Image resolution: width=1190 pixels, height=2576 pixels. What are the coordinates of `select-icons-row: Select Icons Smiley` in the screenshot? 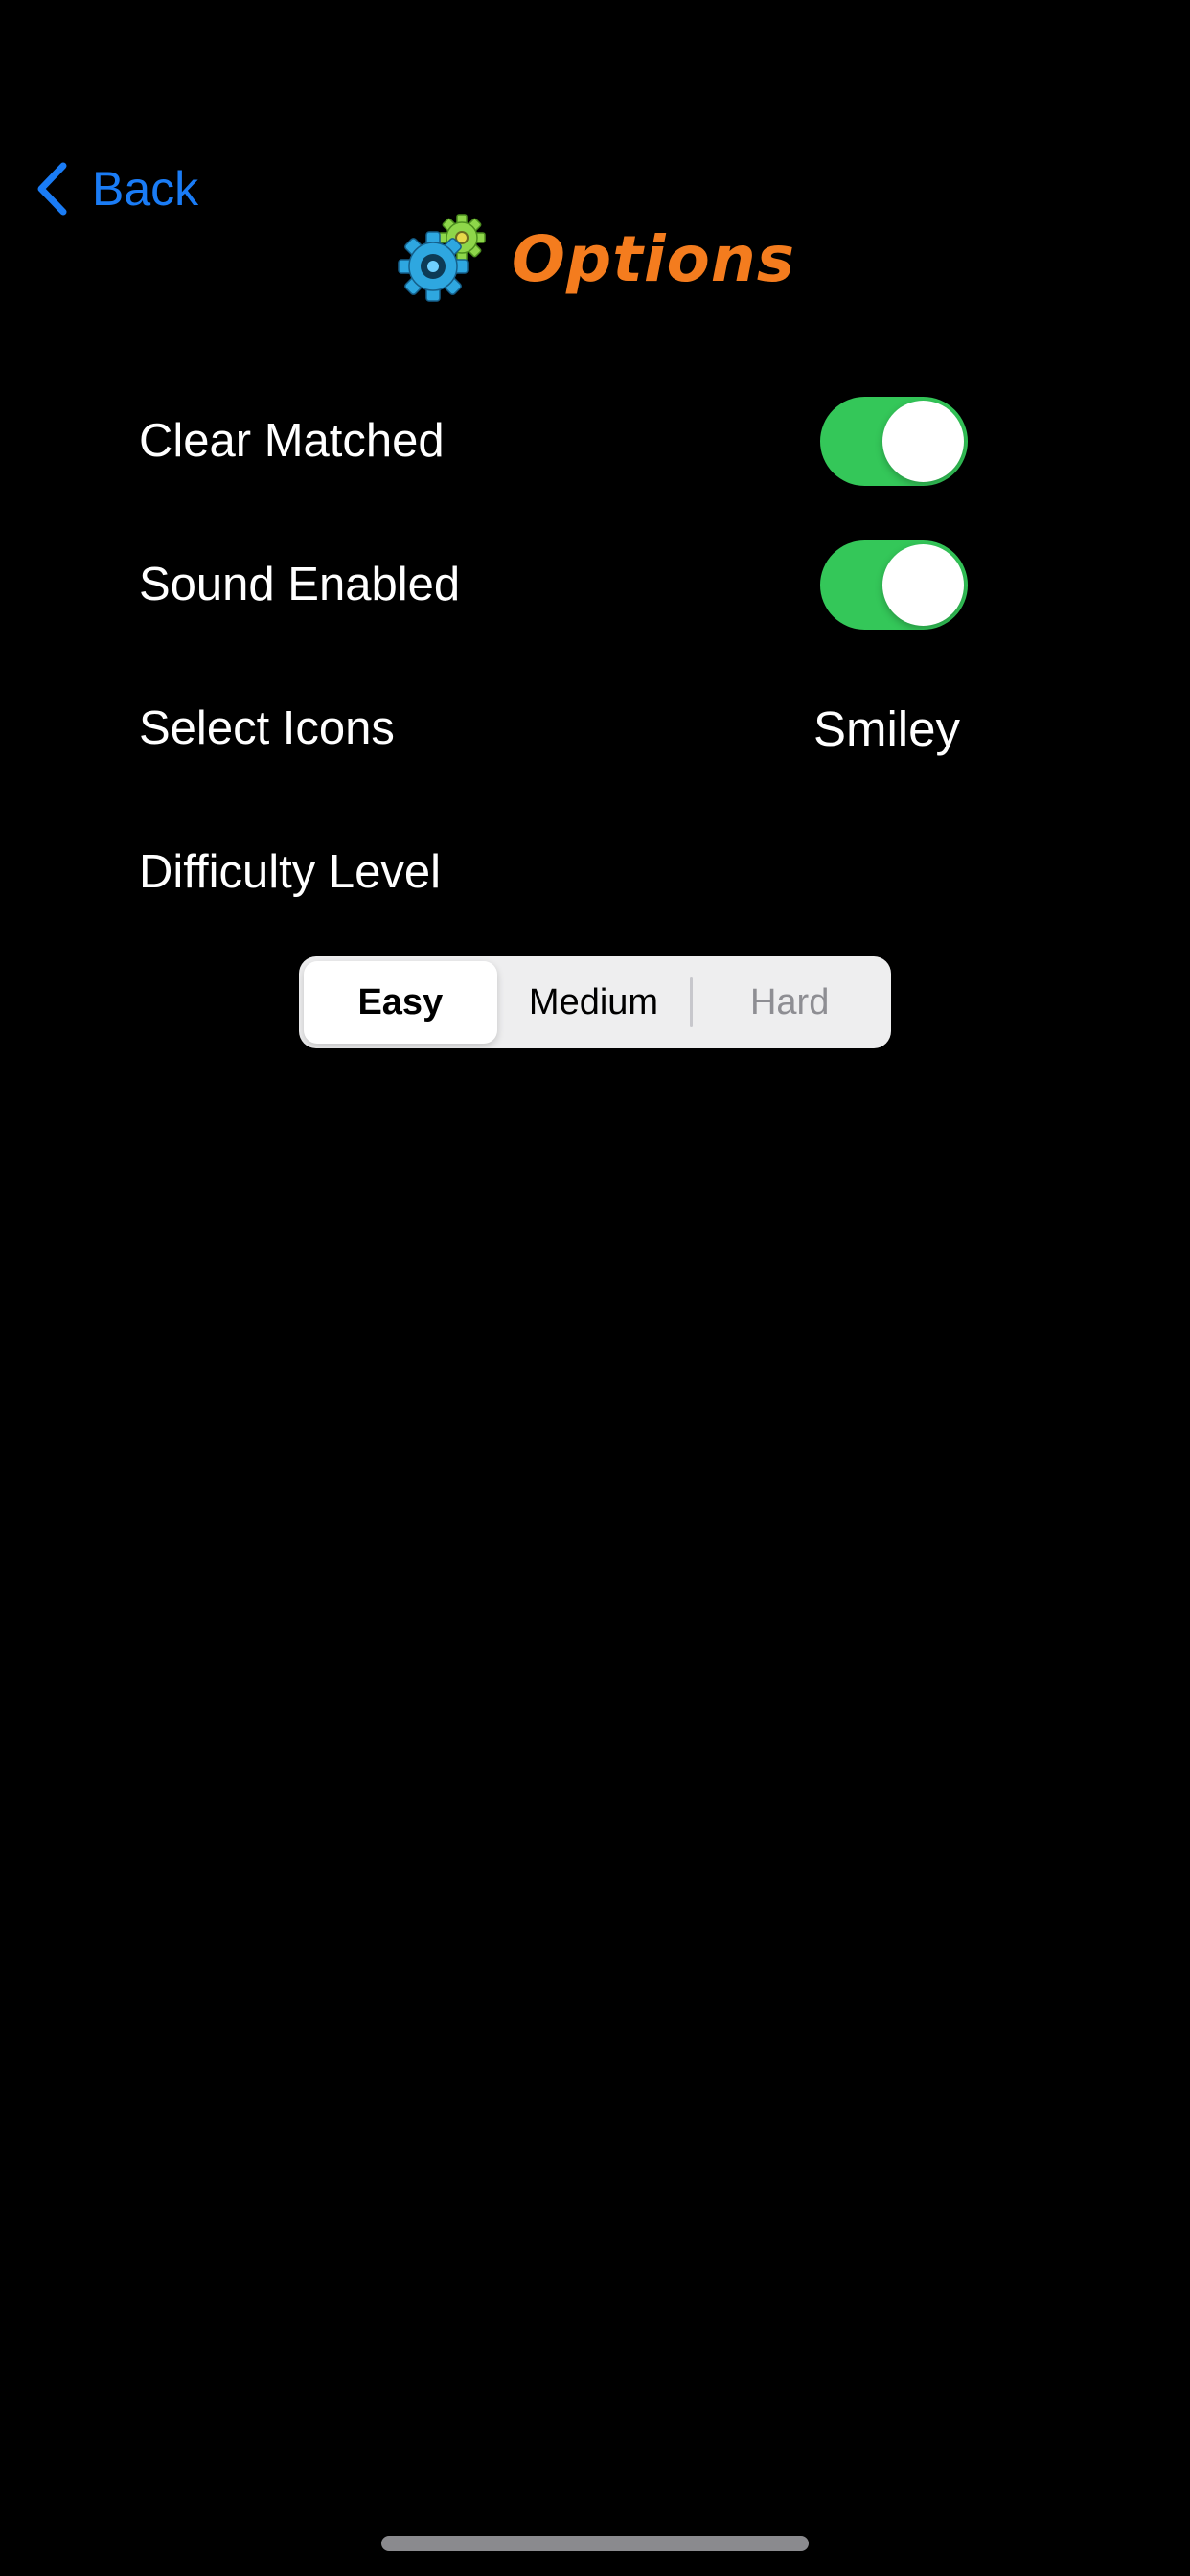 It's located at (554, 728).